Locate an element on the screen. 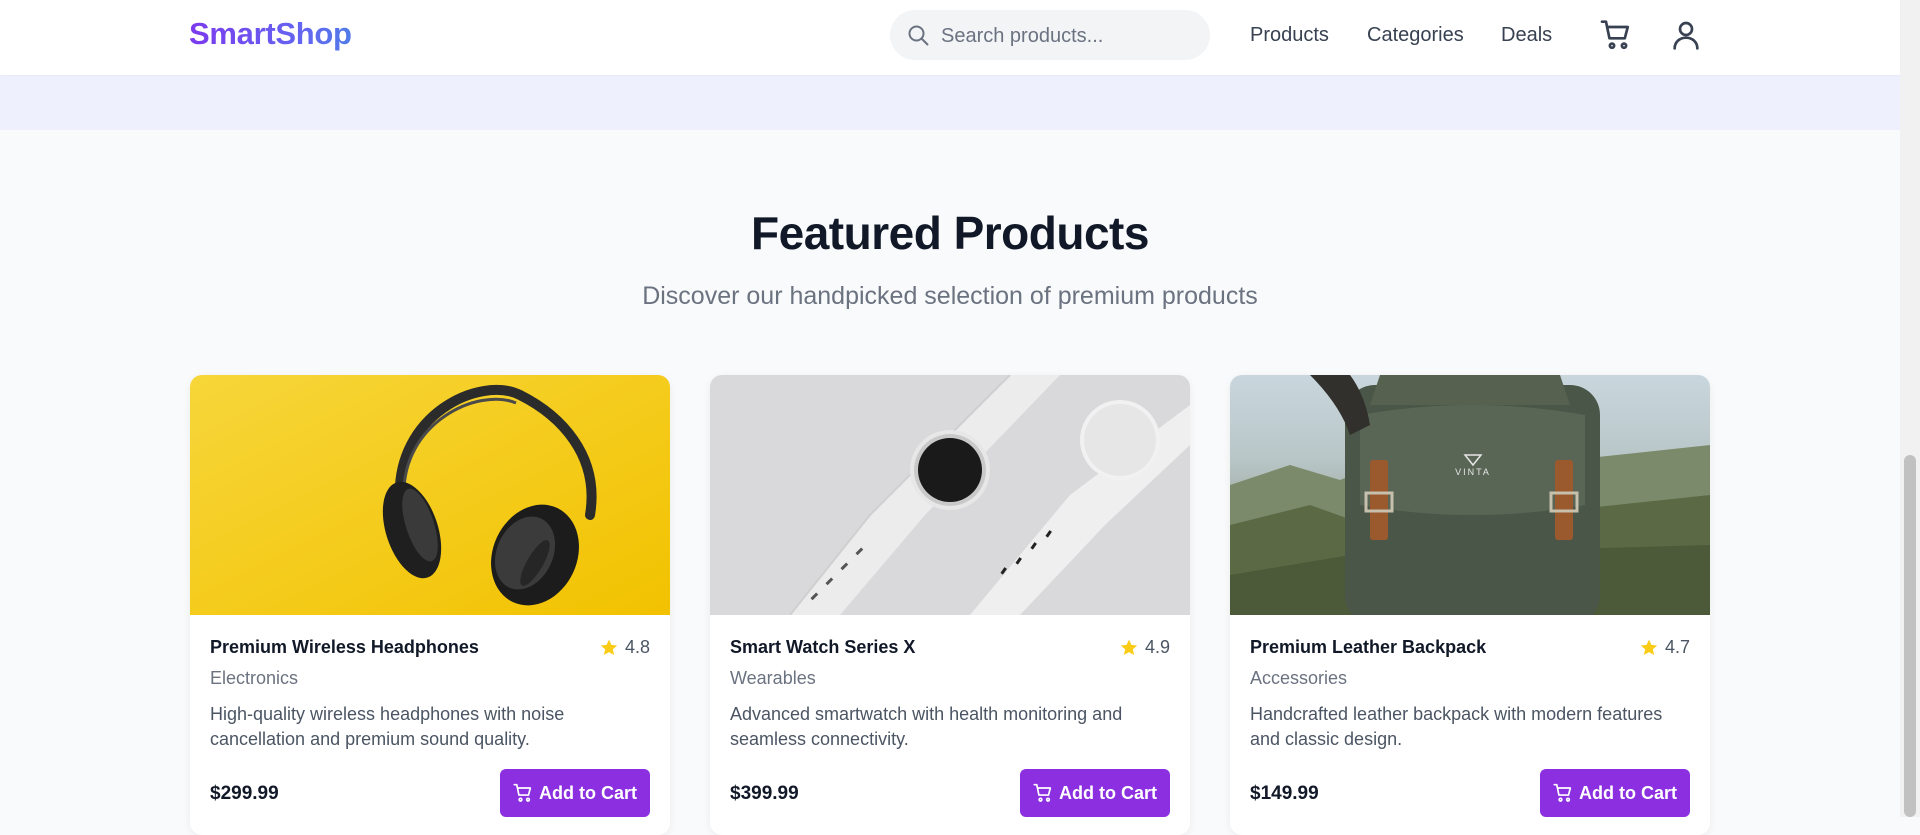 The image size is (1920, 835). nav-link-products: Products is located at coordinates (1289, 35).